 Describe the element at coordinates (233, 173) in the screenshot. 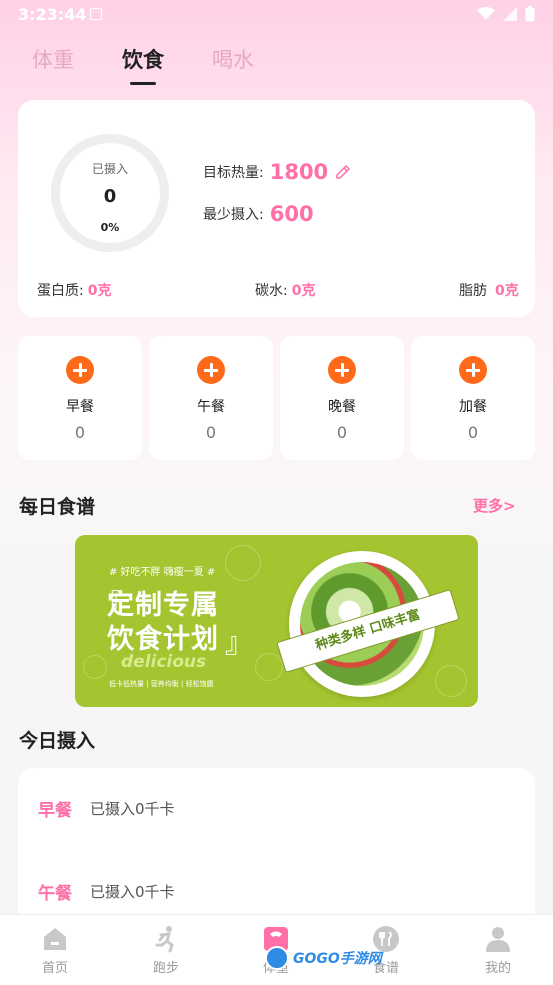

I see `goal-calories-label: 目标热量:` at that location.